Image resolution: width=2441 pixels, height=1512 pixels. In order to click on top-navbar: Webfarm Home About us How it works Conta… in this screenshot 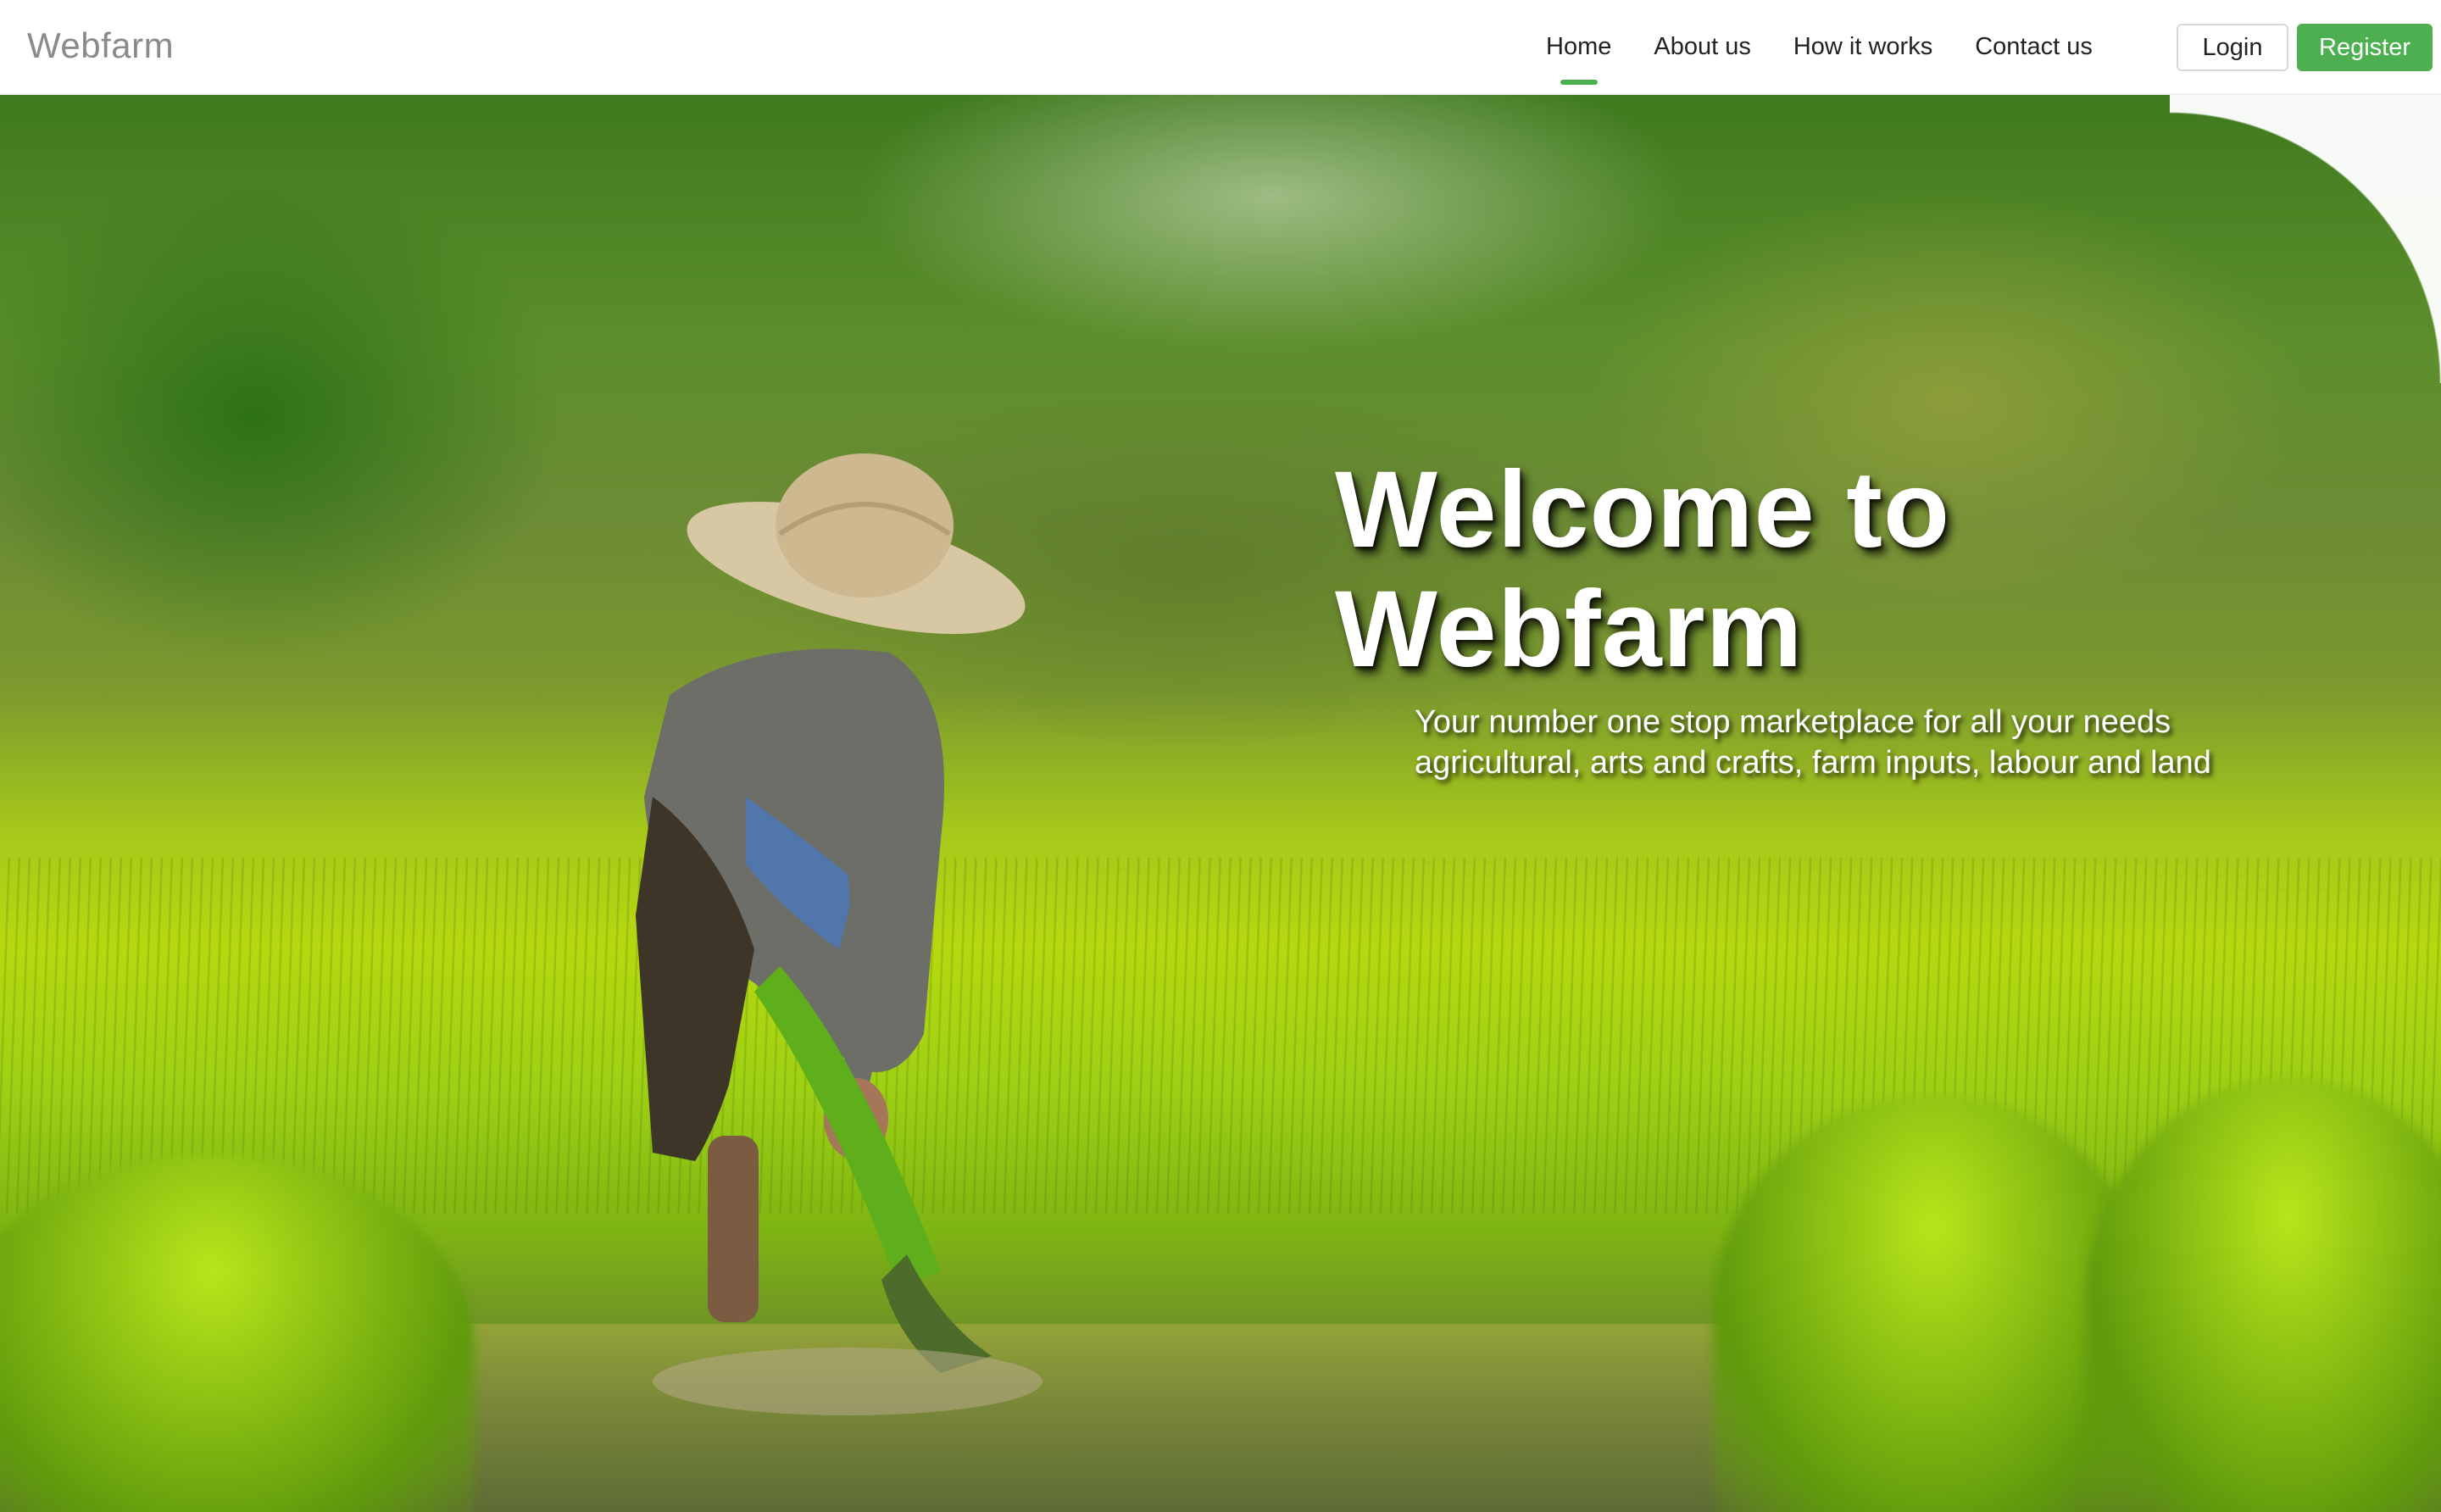, I will do `click(1220, 48)`.